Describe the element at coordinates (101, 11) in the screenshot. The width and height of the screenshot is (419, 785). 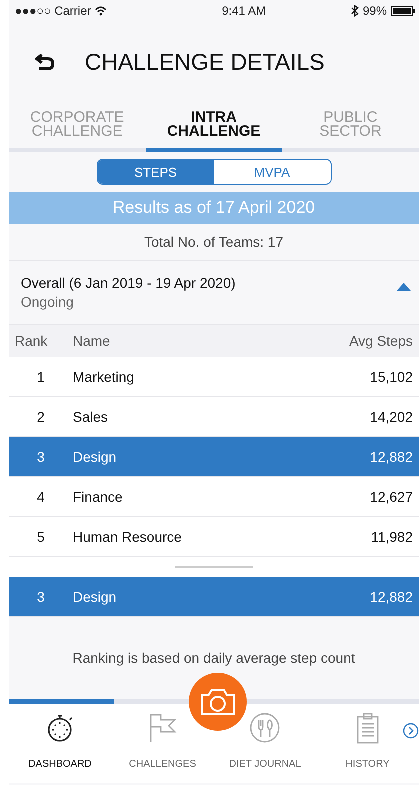
I see `wifi-icon` at that location.